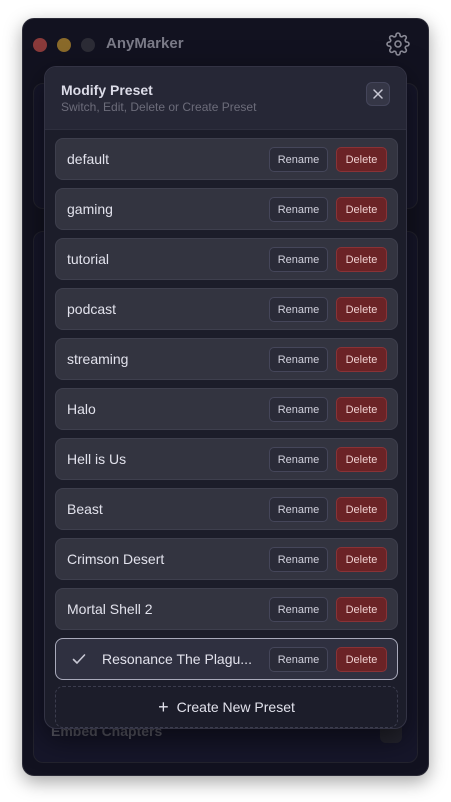  Describe the element at coordinates (225, 45) in the screenshot. I see `title-bar: AnyMarker` at that location.